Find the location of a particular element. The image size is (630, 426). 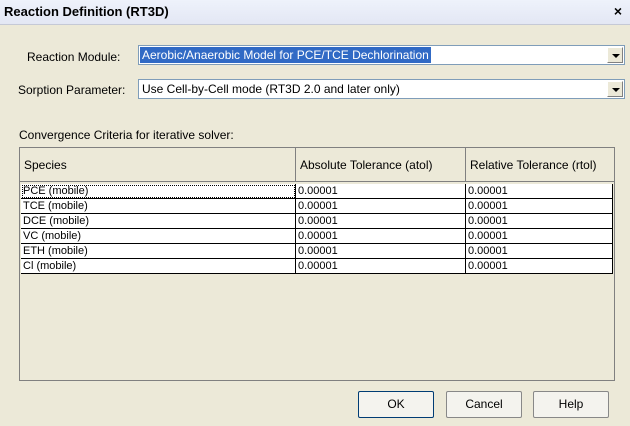

sorption-parameter-label: Sorption Parameter: is located at coordinates (72, 90).